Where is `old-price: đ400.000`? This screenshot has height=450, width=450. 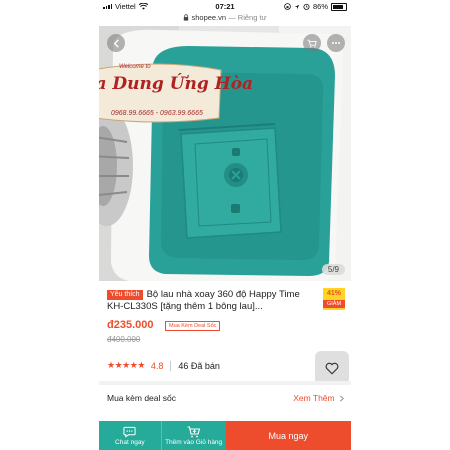 old-price: đ400.000 is located at coordinates (124, 339).